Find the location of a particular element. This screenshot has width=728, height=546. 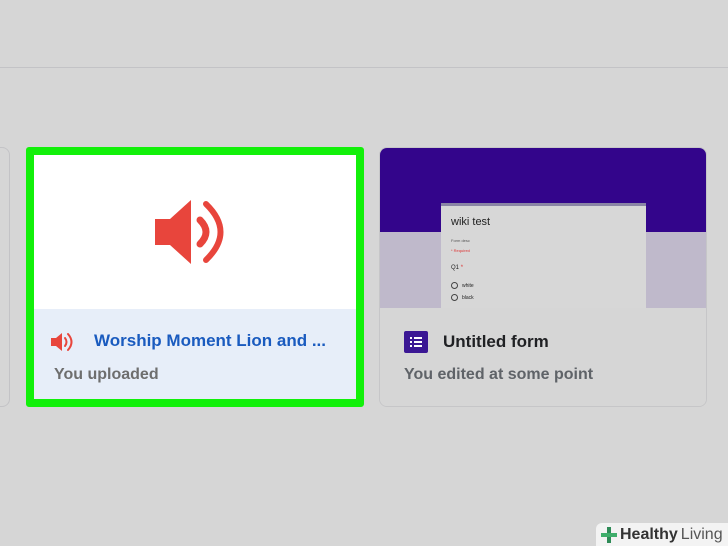

form-preview-option: black is located at coordinates (462, 297).